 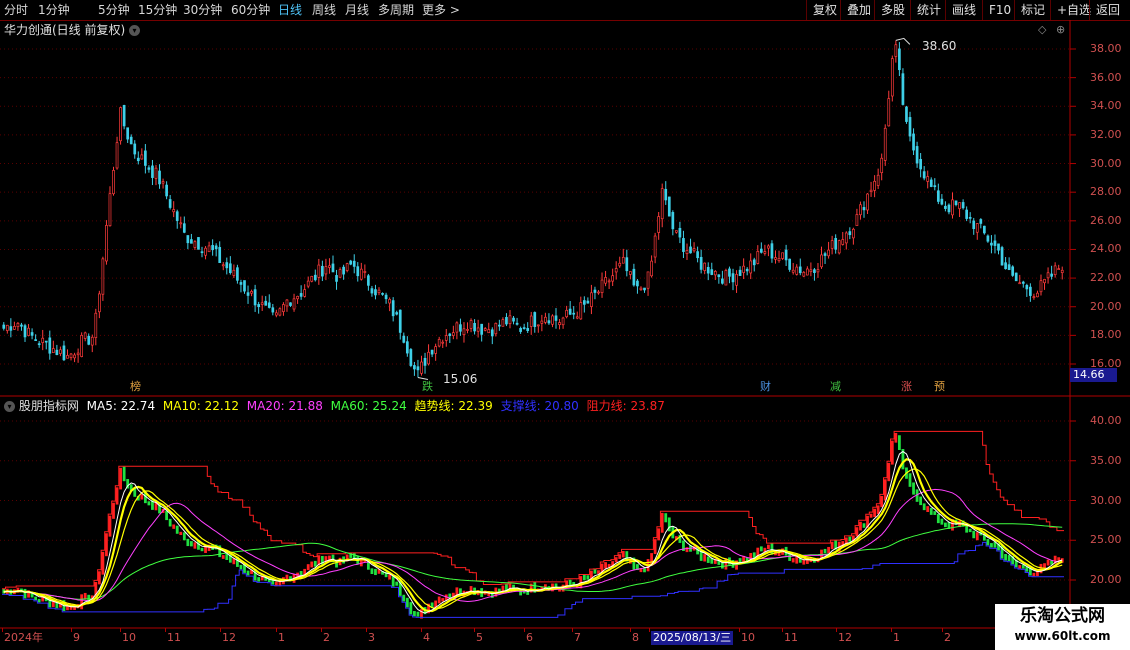 What do you see at coordinates (250, 10) in the screenshot?
I see `period-tab-60min: 60分钟` at bounding box center [250, 10].